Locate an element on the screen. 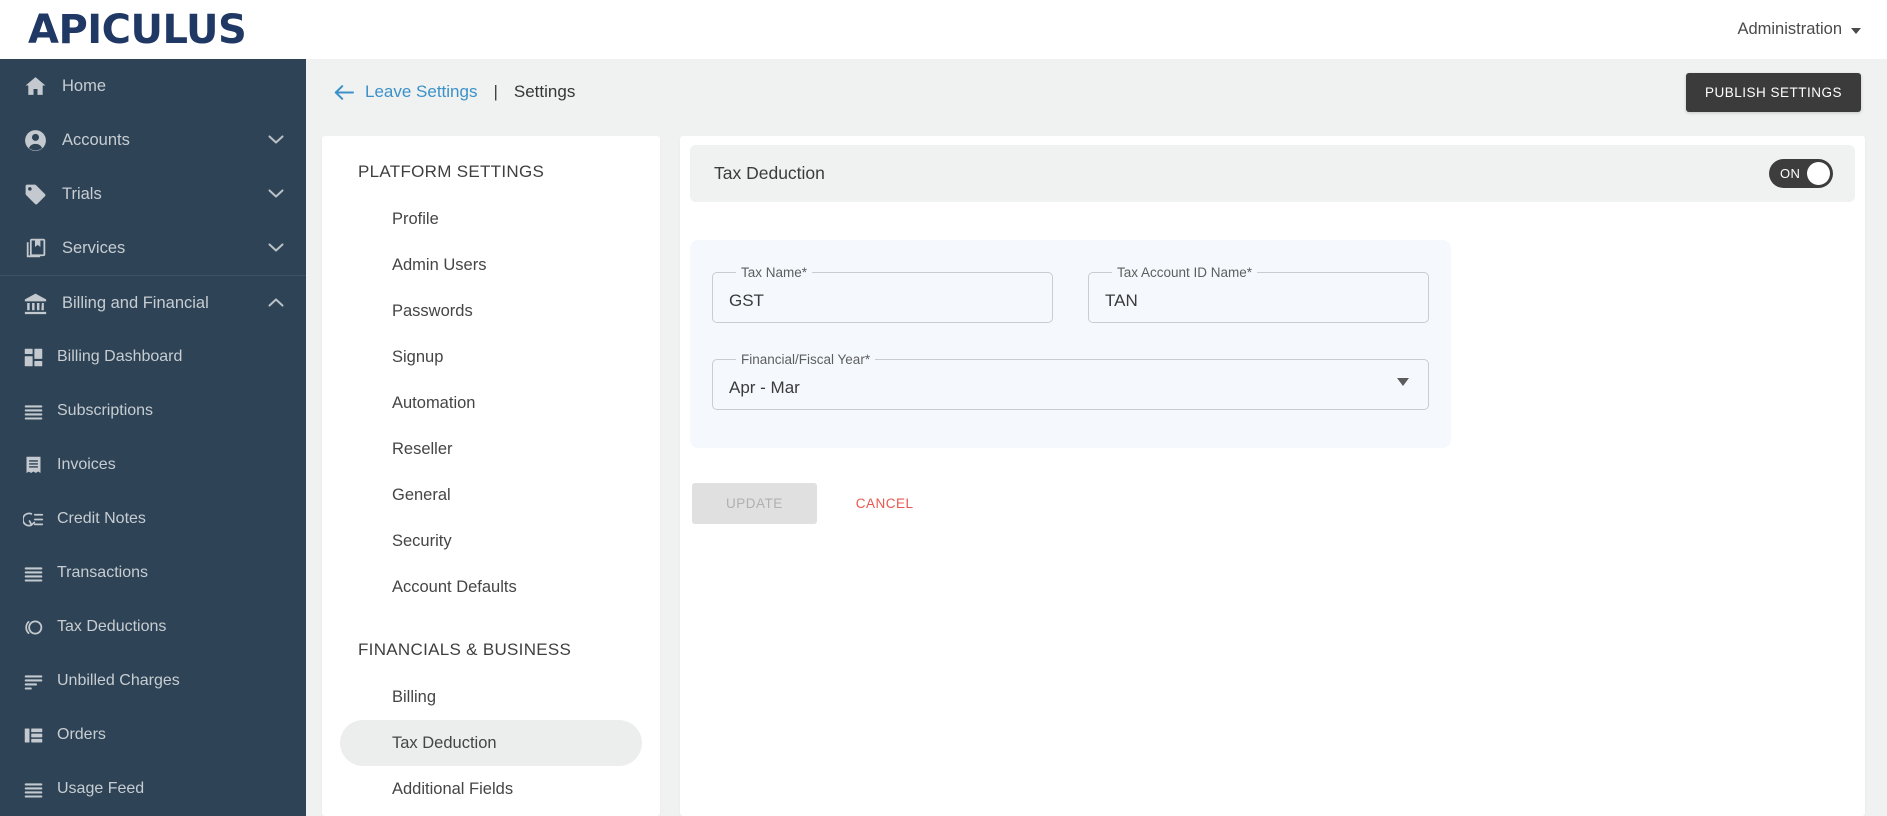  panel-header: Tax Deduction ON is located at coordinates (1272, 173).